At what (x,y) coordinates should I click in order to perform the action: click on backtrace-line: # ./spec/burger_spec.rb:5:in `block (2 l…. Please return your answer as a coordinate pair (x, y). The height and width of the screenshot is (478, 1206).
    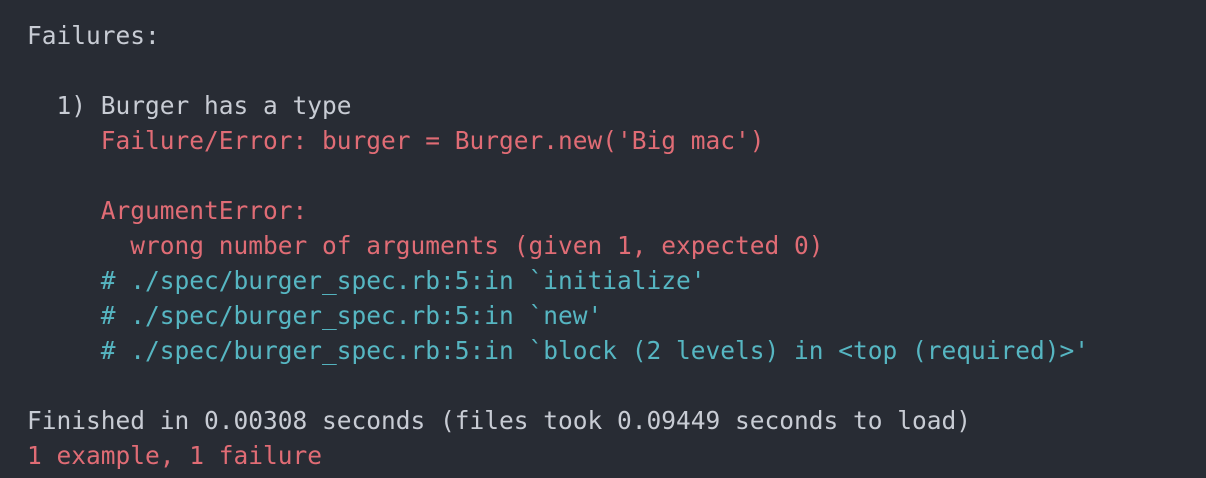
    Looking at the image, I should click on (558, 350).